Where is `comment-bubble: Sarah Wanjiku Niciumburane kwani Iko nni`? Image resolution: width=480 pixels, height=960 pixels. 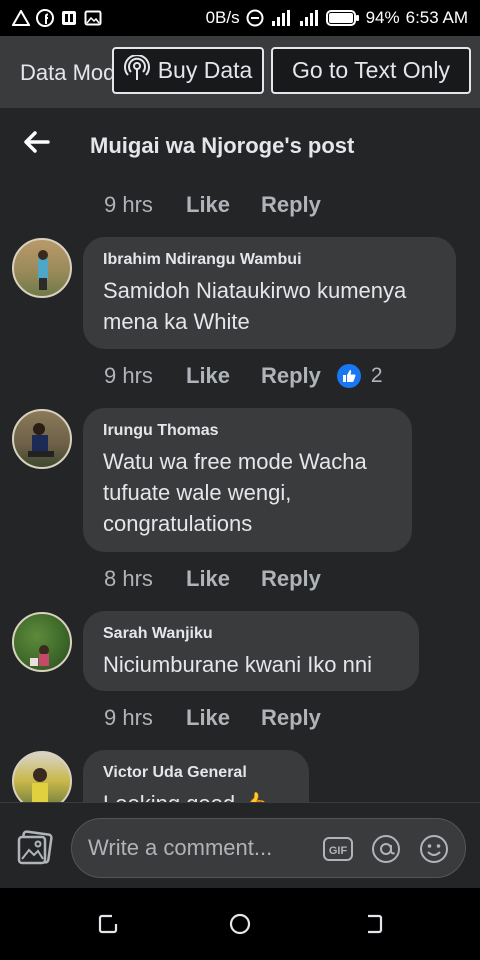 comment-bubble: Sarah Wanjiku Niciumburane kwani Iko nni is located at coordinates (251, 651).